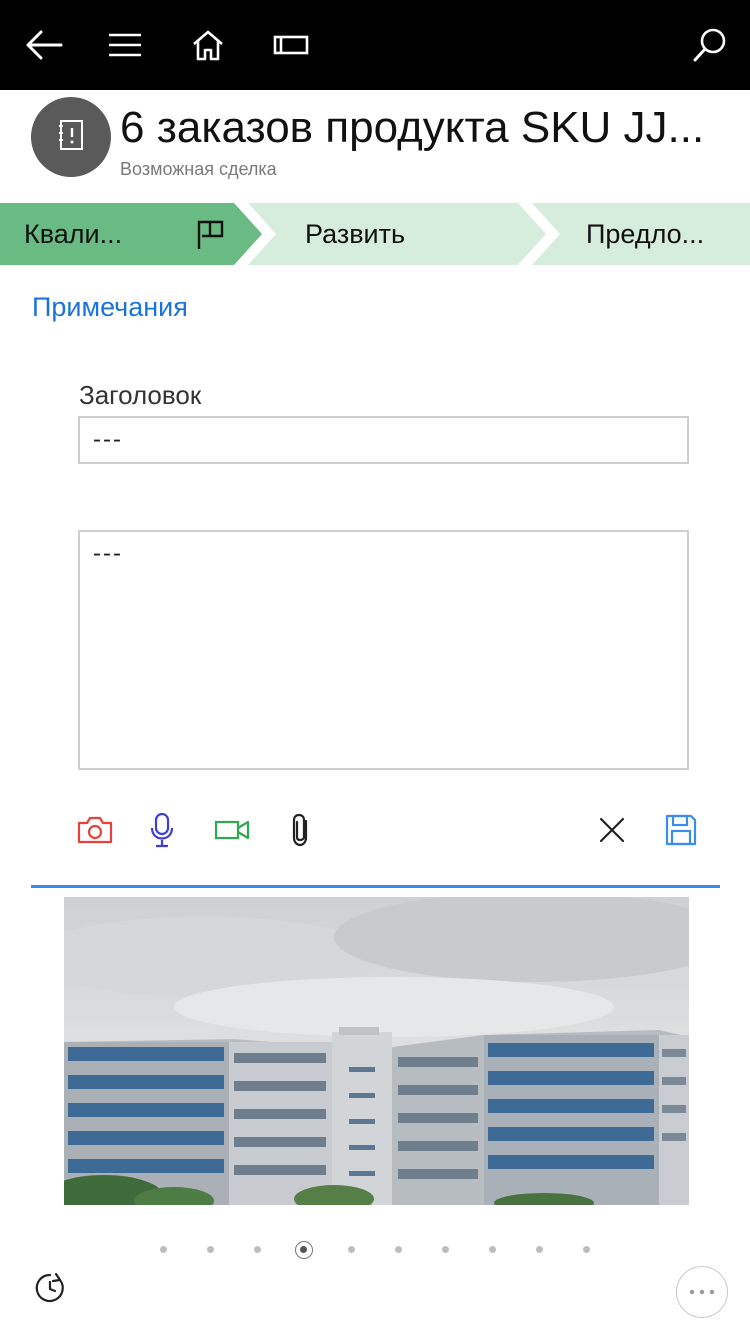 The image size is (750, 1332). I want to click on hamburger-menu-icon, so click(125, 45).